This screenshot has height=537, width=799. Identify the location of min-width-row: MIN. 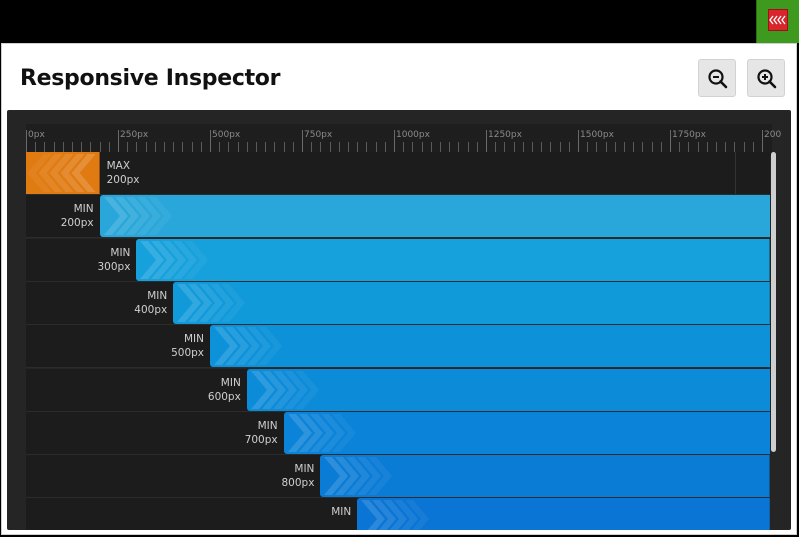
(398, 514).